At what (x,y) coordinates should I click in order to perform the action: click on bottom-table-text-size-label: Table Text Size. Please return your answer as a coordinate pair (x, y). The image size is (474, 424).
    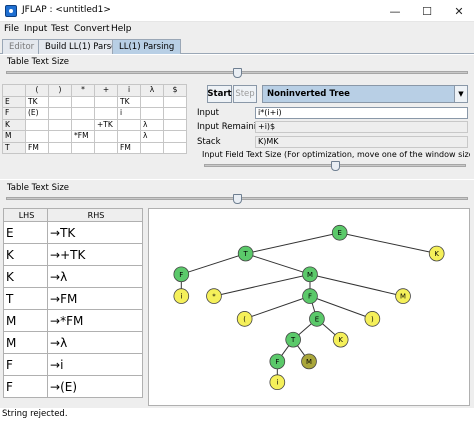
    Looking at the image, I should click on (38, 188).